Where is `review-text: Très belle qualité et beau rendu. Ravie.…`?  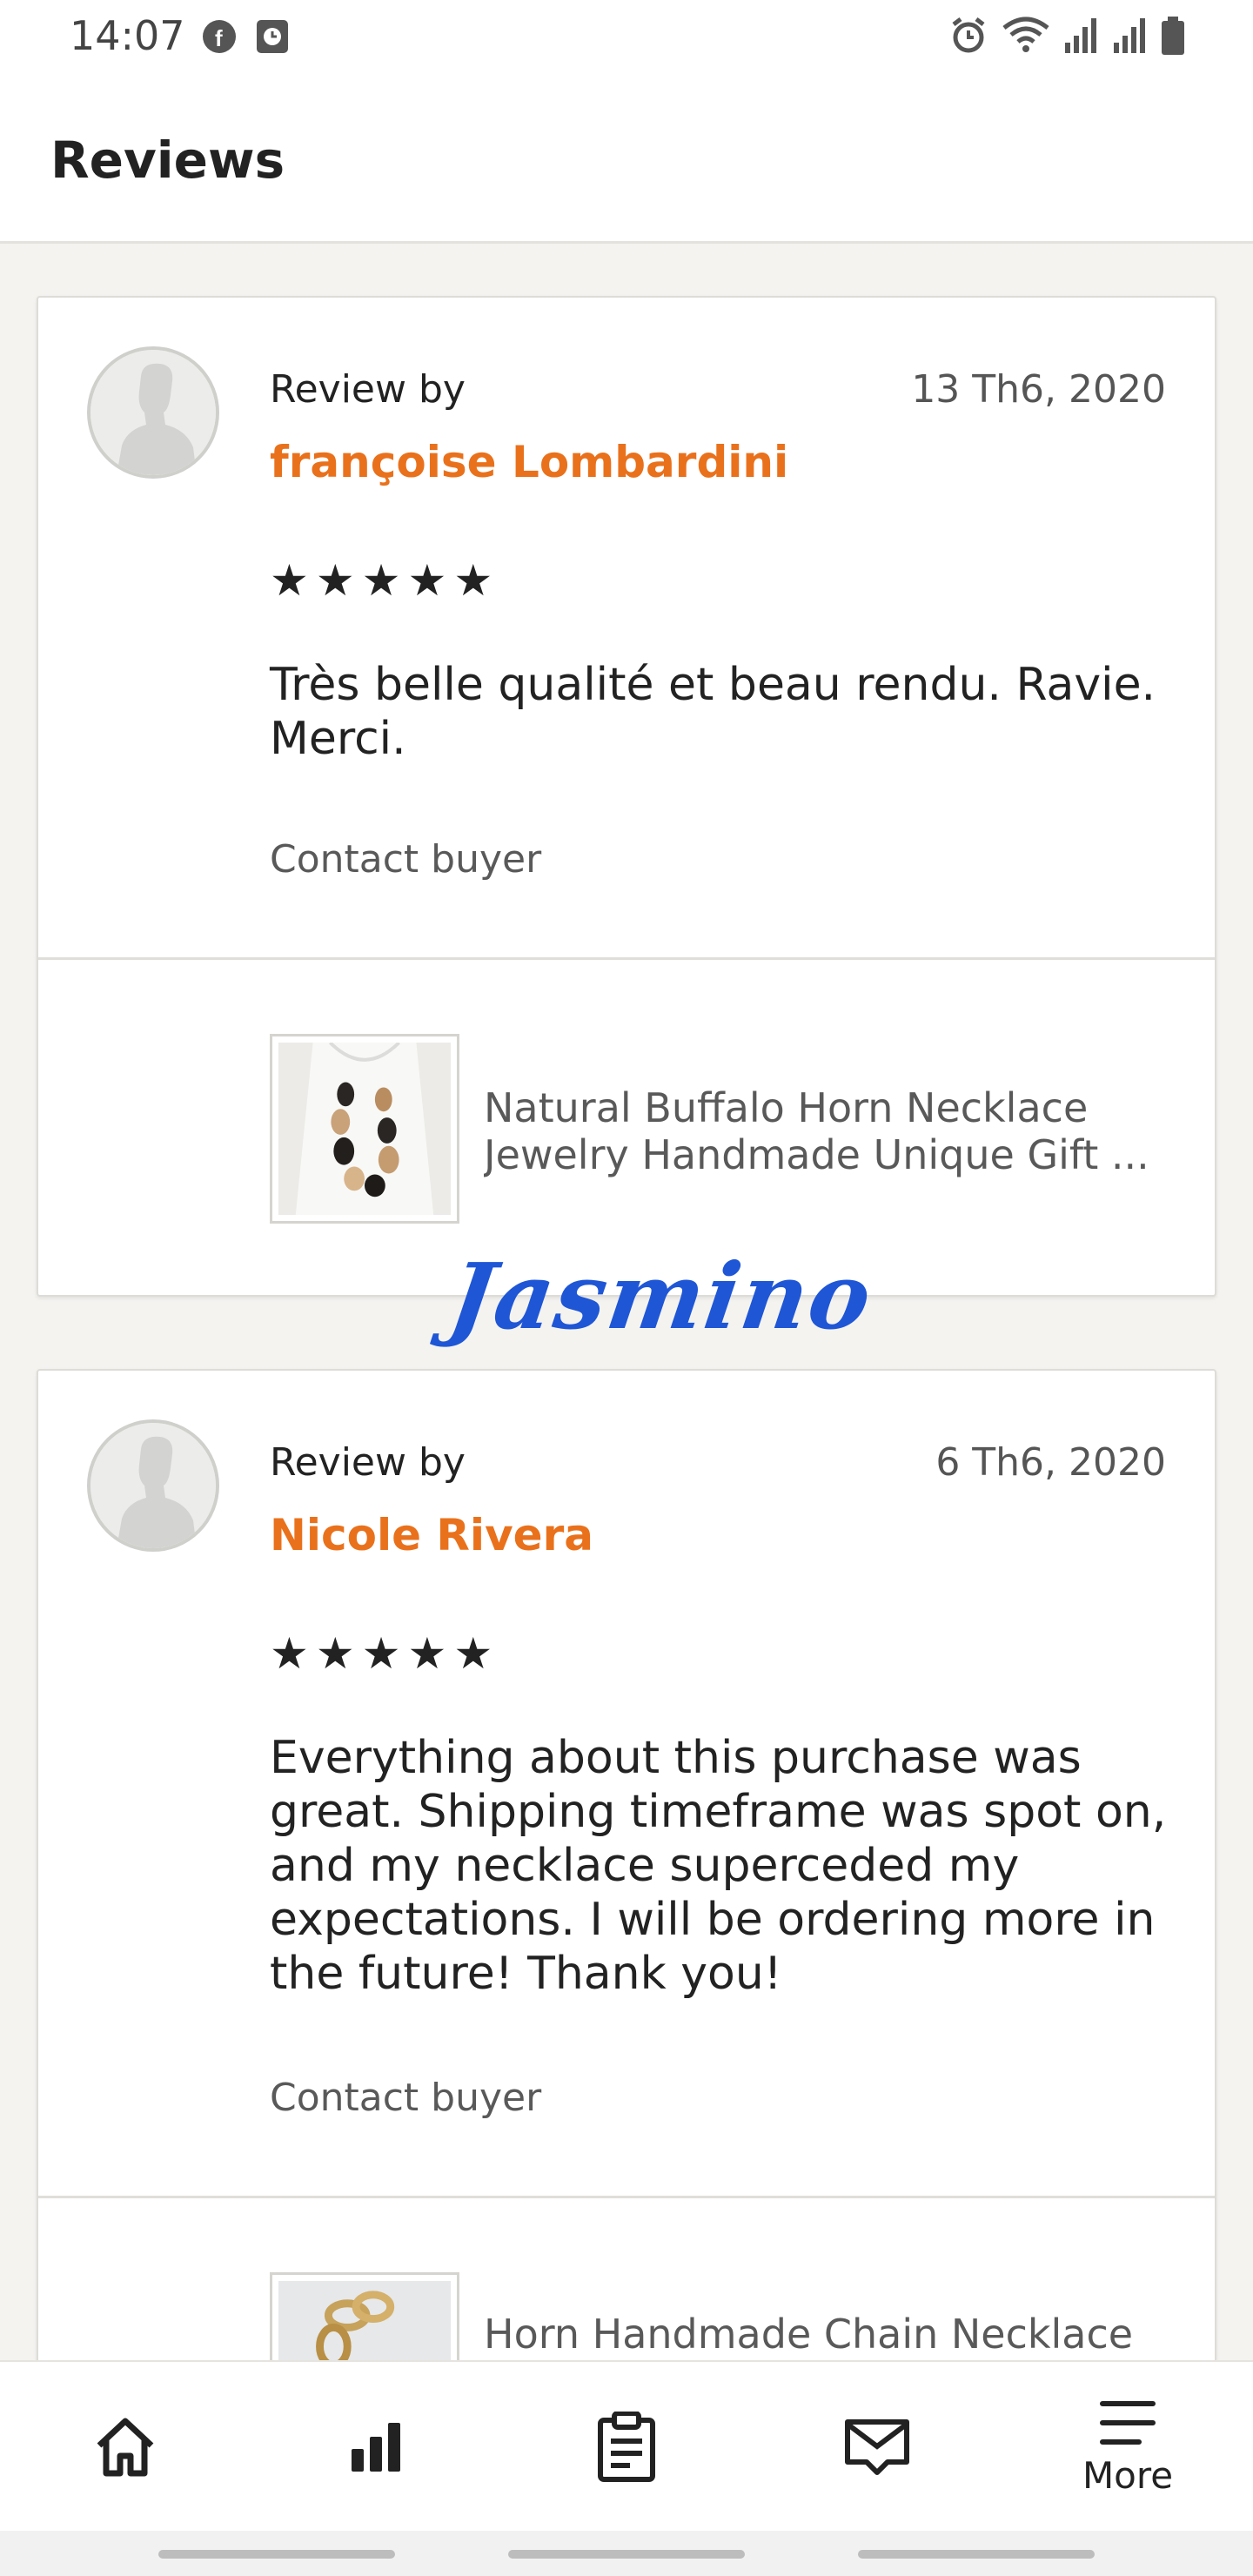 review-text: Très belle qualité et beau rendu. Ravie.… is located at coordinates (713, 712).